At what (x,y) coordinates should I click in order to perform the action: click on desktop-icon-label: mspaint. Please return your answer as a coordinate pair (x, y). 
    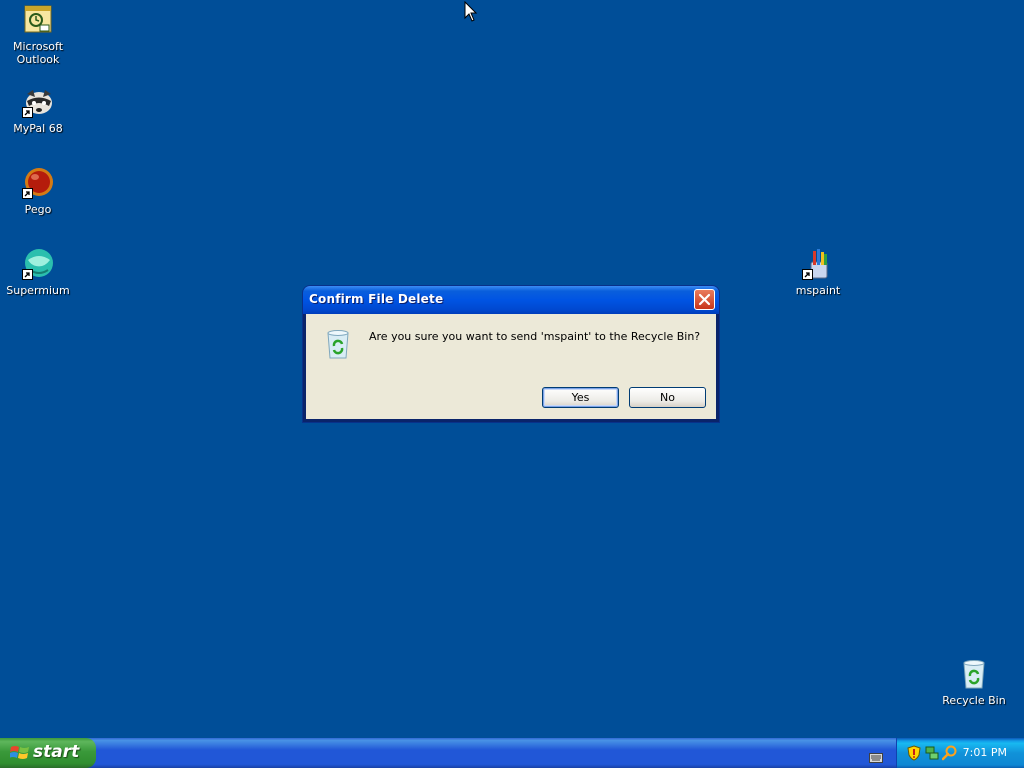
    Looking at the image, I should click on (818, 290).